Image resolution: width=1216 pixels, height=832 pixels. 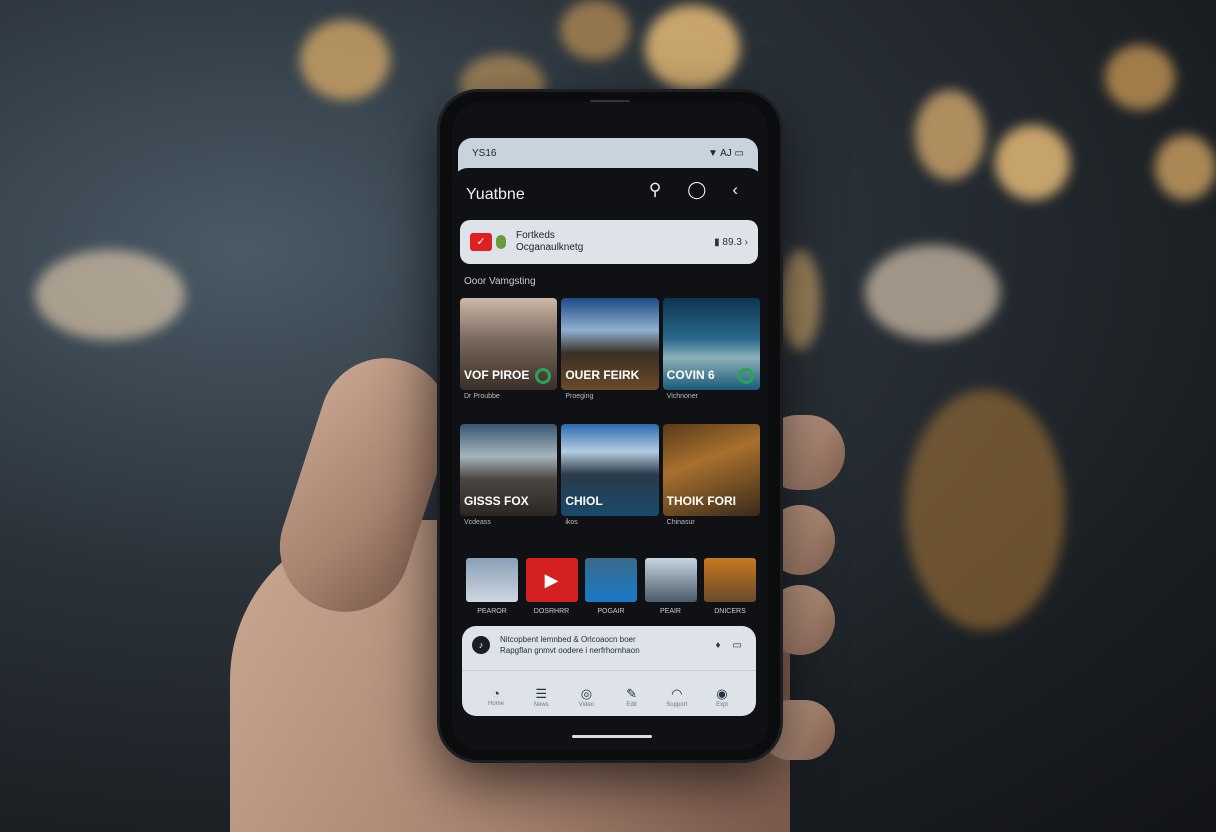 What do you see at coordinates (550, 247) in the screenshot?
I see `banner-subtitle: Ocganaulknetg` at bounding box center [550, 247].